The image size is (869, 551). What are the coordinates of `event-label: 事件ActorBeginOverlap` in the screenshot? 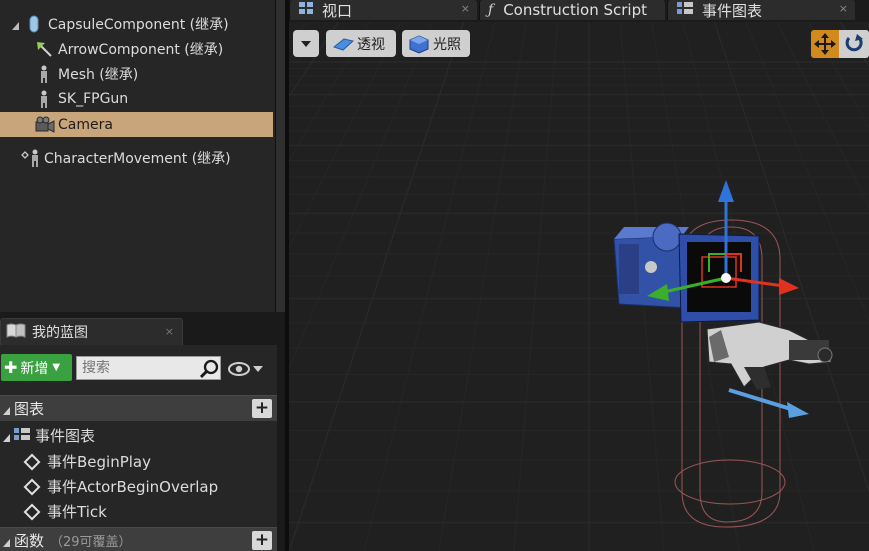 It's located at (133, 487).